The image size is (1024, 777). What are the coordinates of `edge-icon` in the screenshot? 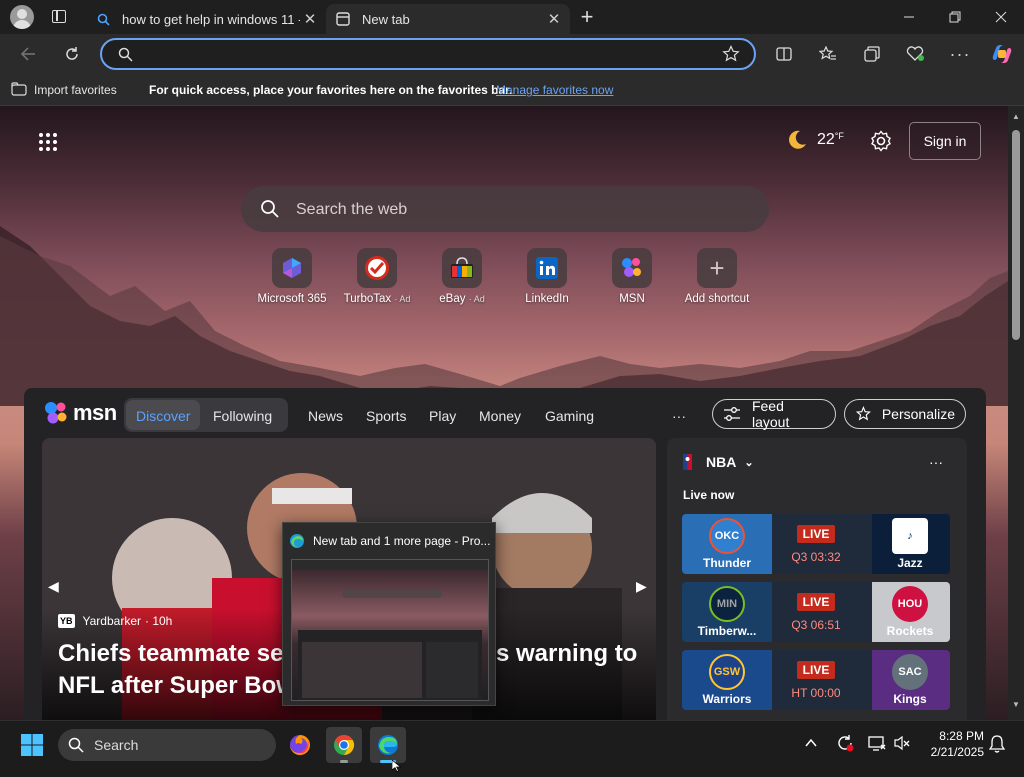 It's located at (388, 745).